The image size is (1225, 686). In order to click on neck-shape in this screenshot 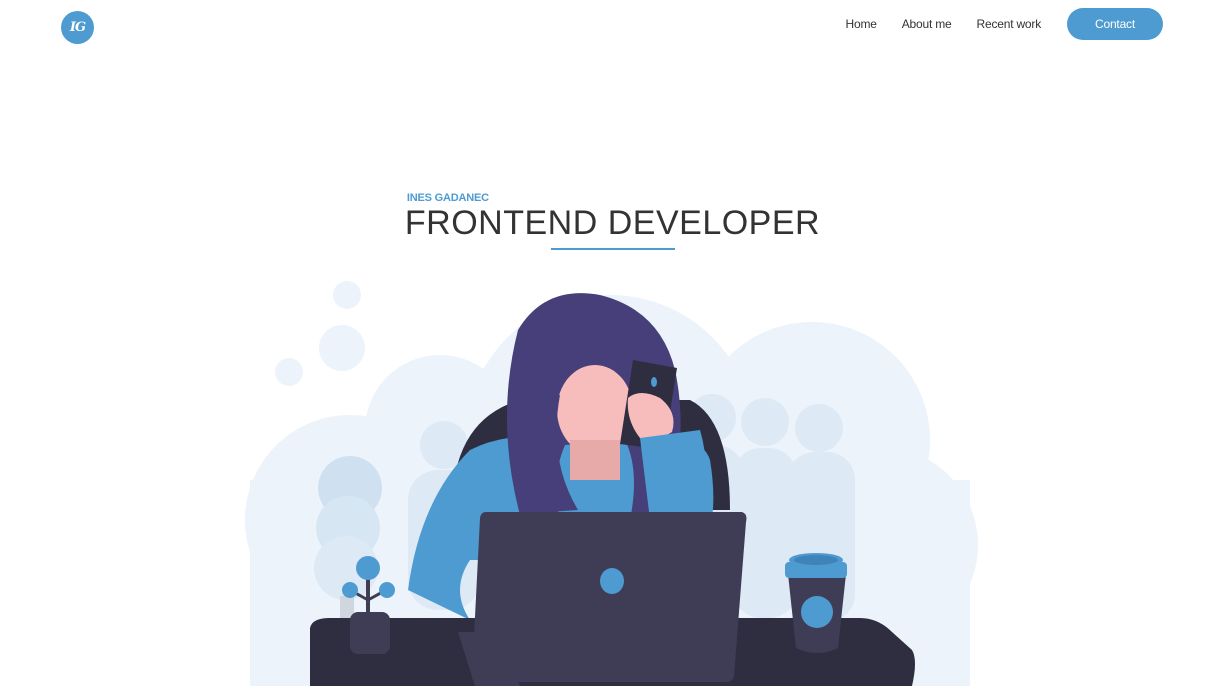, I will do `click(595, 460)`.